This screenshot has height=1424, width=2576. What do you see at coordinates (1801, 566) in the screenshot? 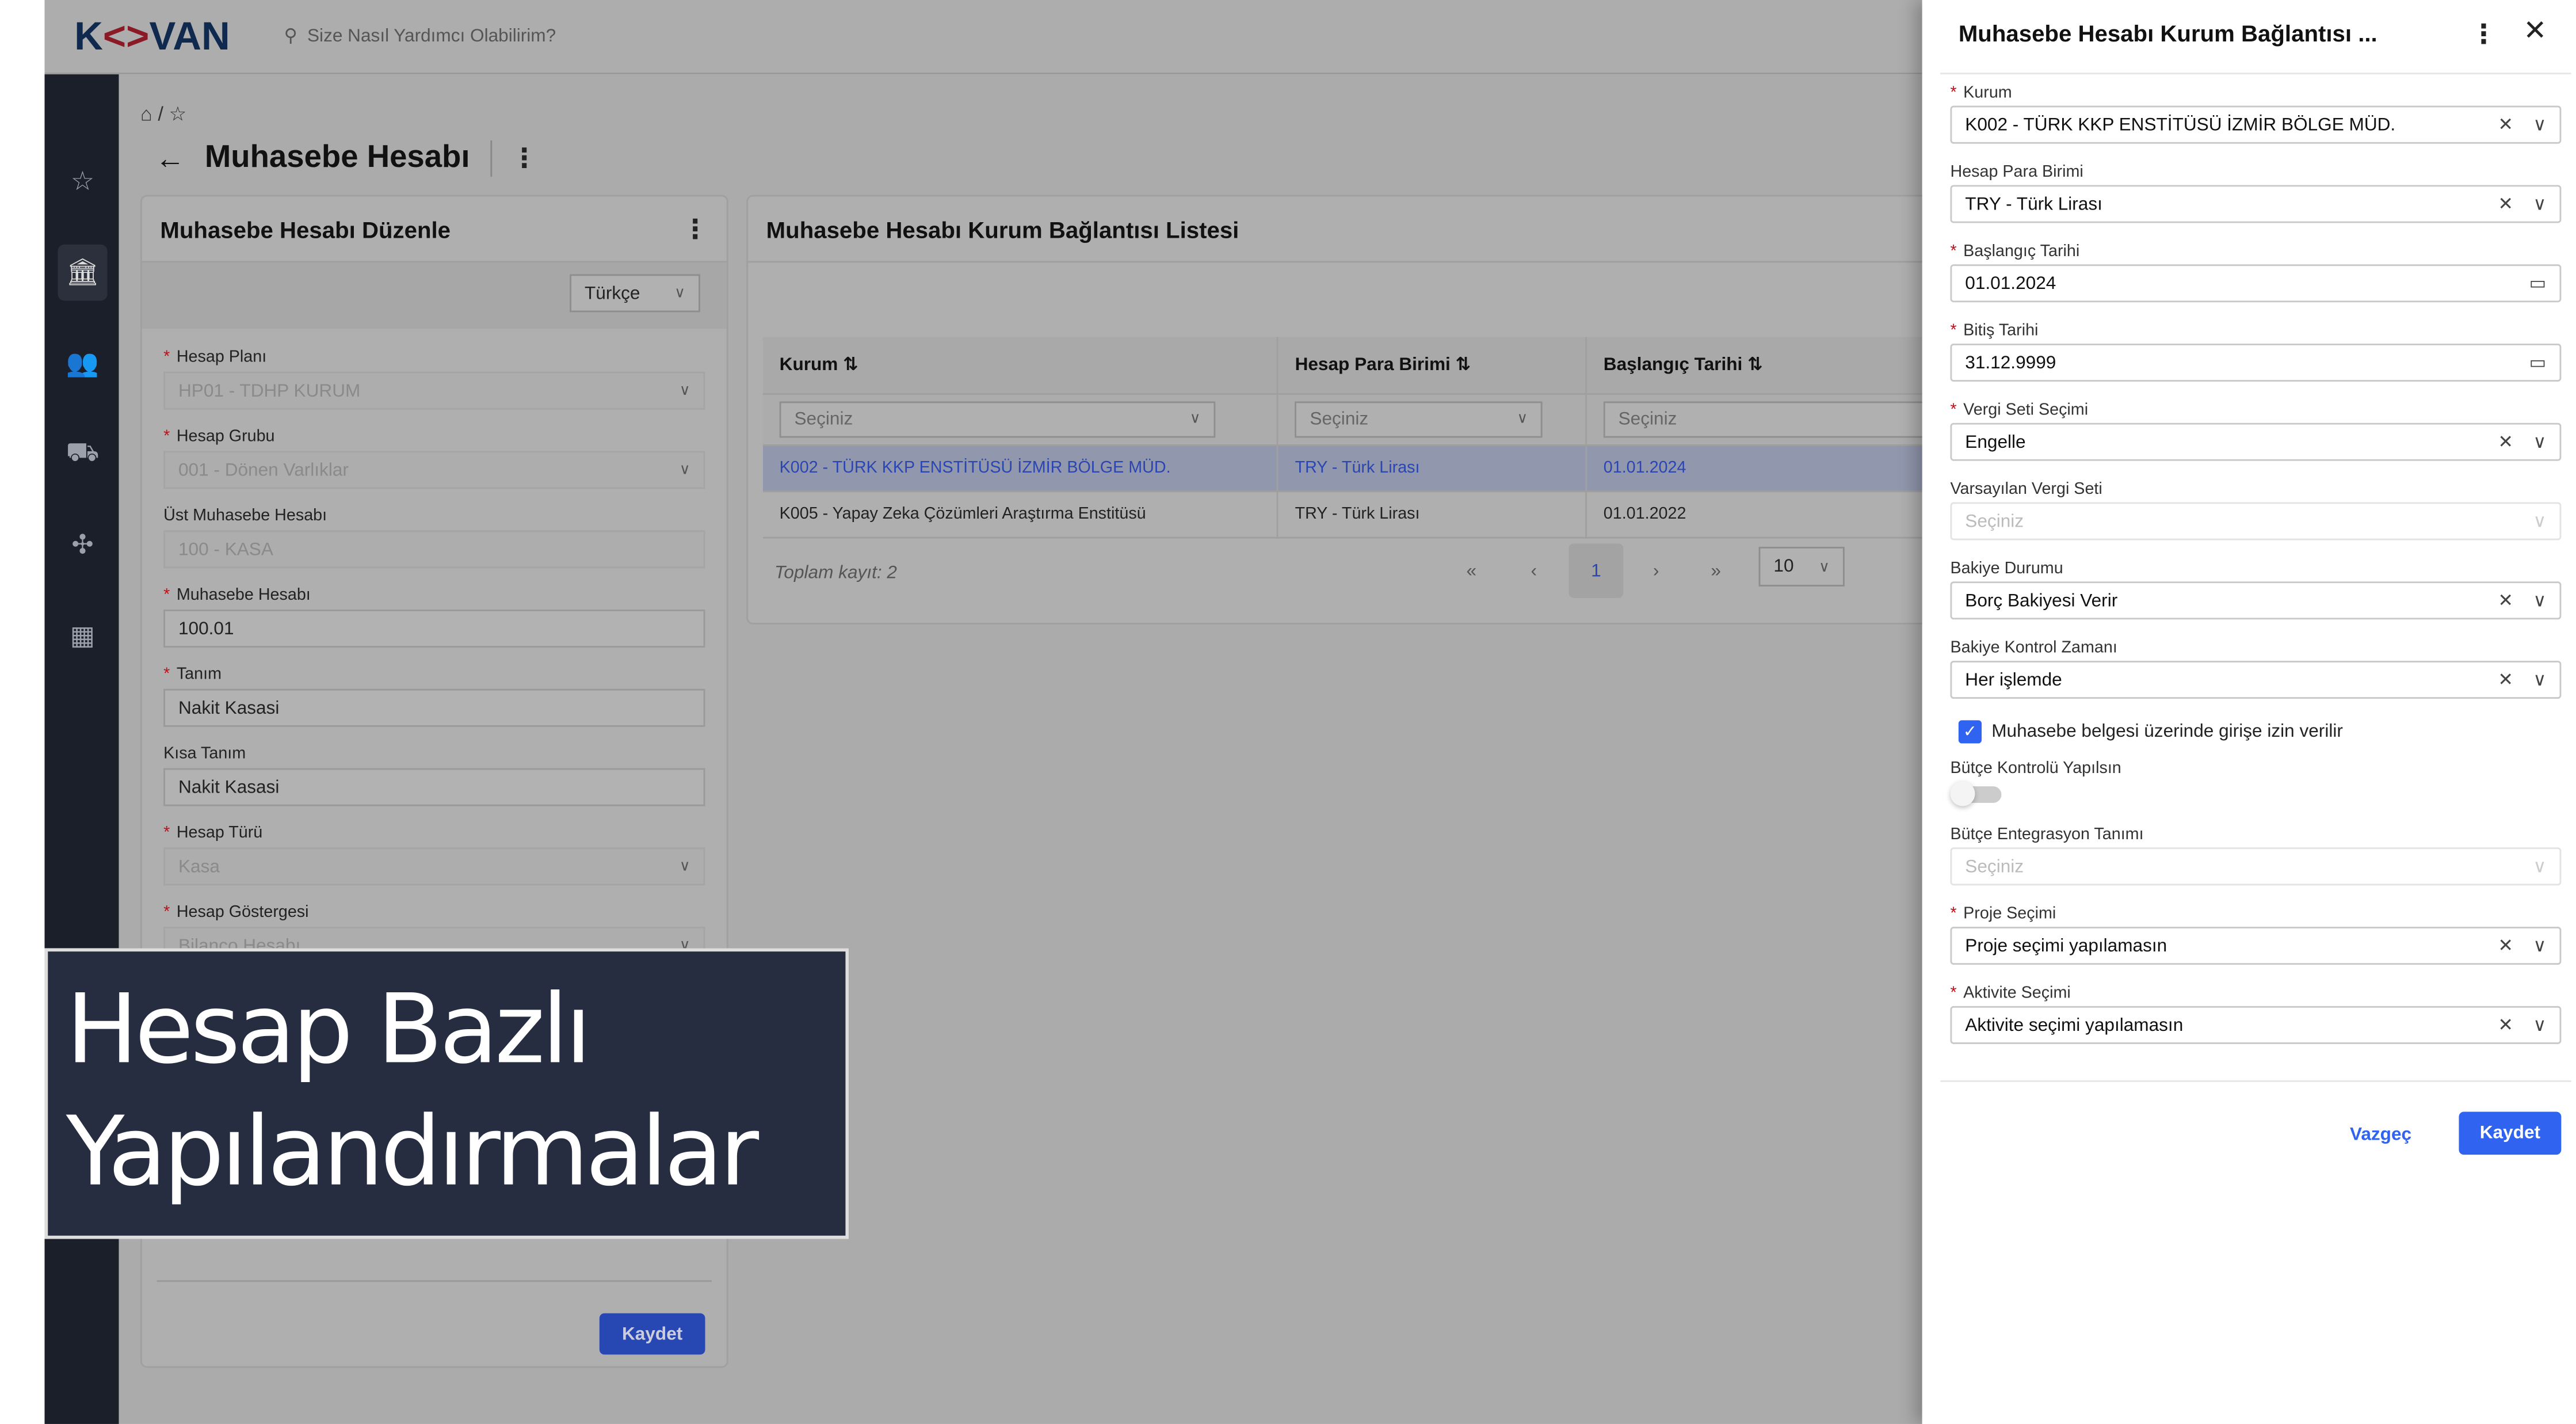
I see `page-size-select: 10 ∨` at bounding box center [1801, 566].